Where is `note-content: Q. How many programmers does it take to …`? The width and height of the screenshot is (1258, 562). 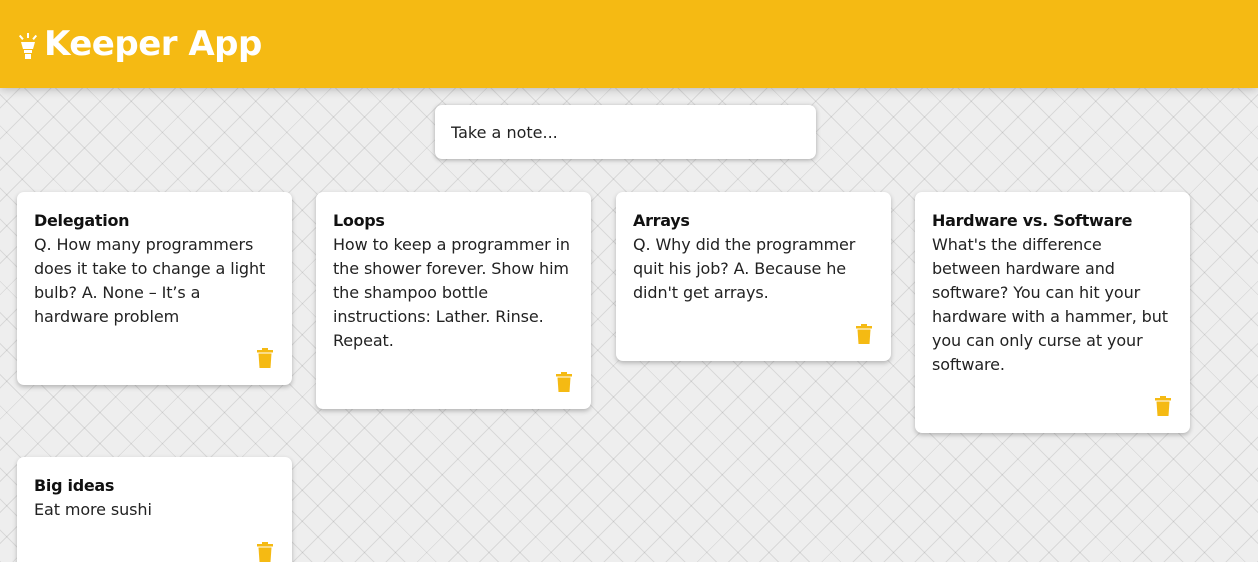 note-content: Q. How many programmers does it take to … is located at coordinates (152, 280).